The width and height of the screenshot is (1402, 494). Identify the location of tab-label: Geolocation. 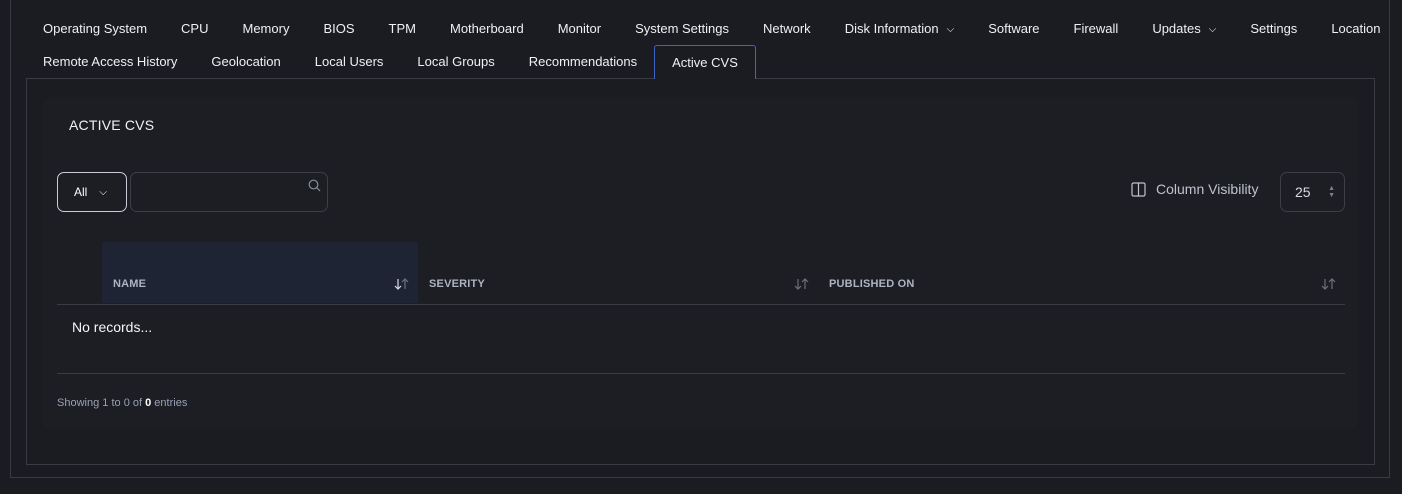
(246, 61).